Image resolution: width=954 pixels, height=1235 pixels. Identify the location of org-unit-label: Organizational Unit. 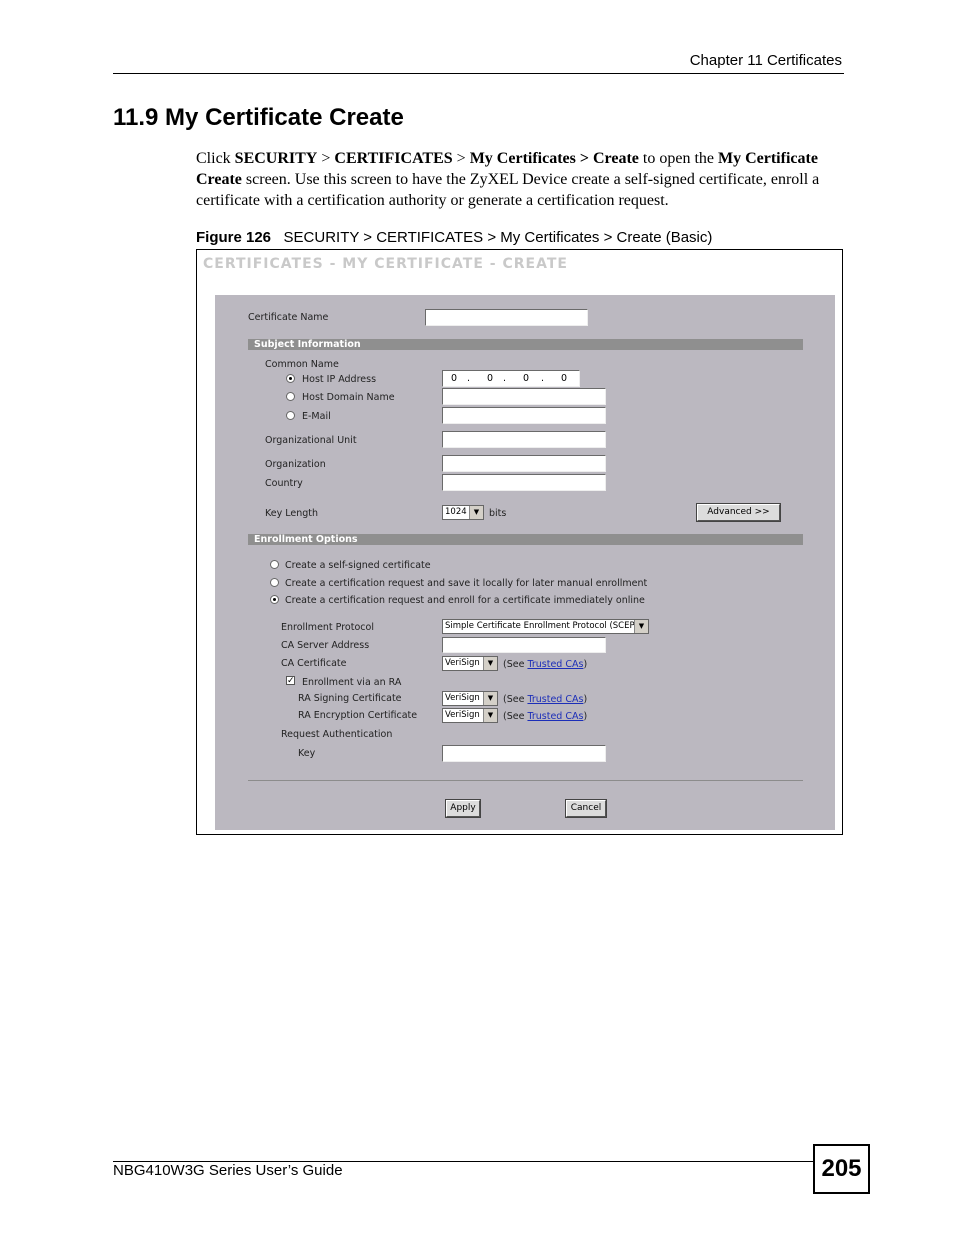
(311, 440).